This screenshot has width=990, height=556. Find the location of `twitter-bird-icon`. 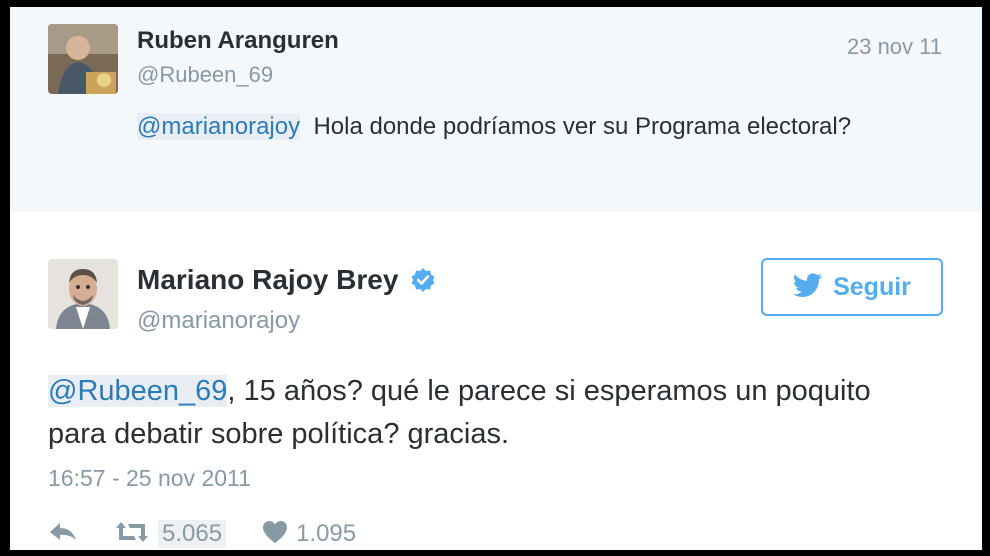

twitter-bird-icon is located at coordinates (808, 287).